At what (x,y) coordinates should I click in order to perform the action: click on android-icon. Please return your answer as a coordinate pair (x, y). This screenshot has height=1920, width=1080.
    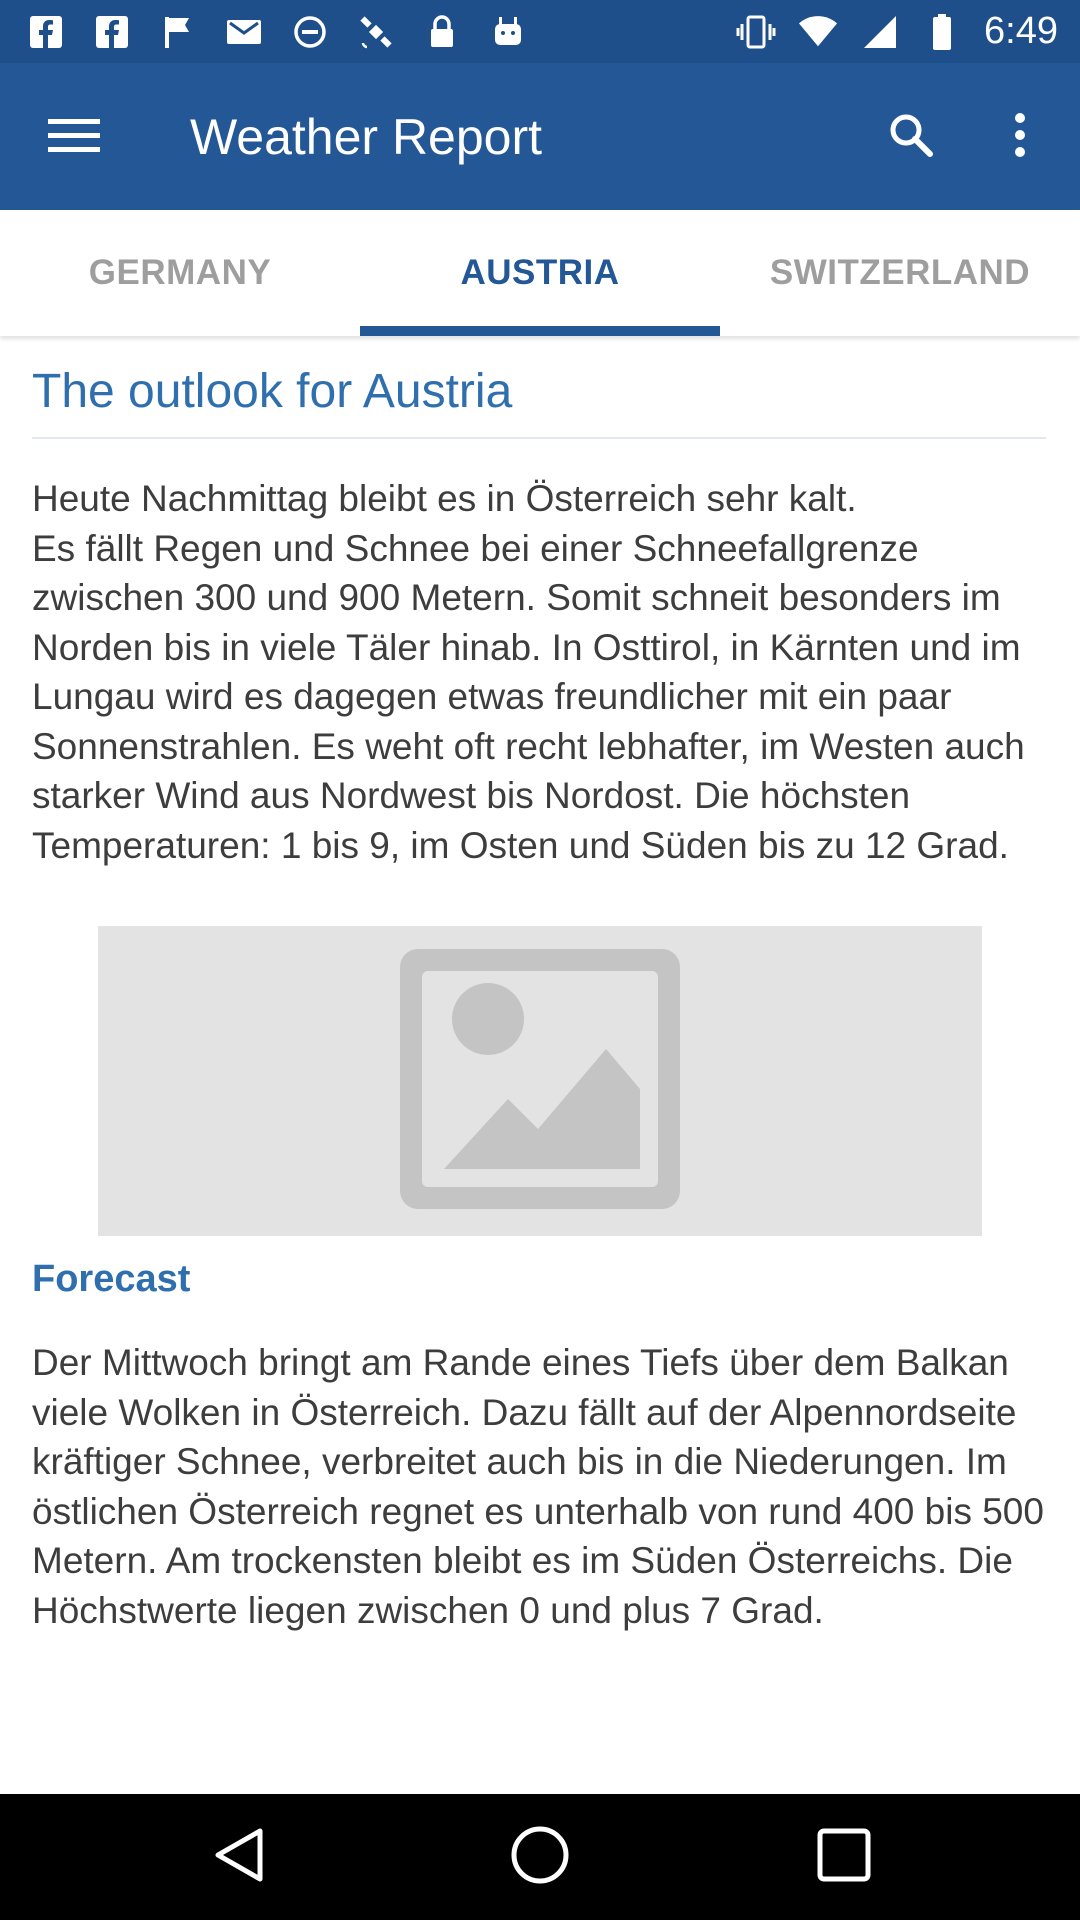
    Looking at the image, I should click on (508, 32).